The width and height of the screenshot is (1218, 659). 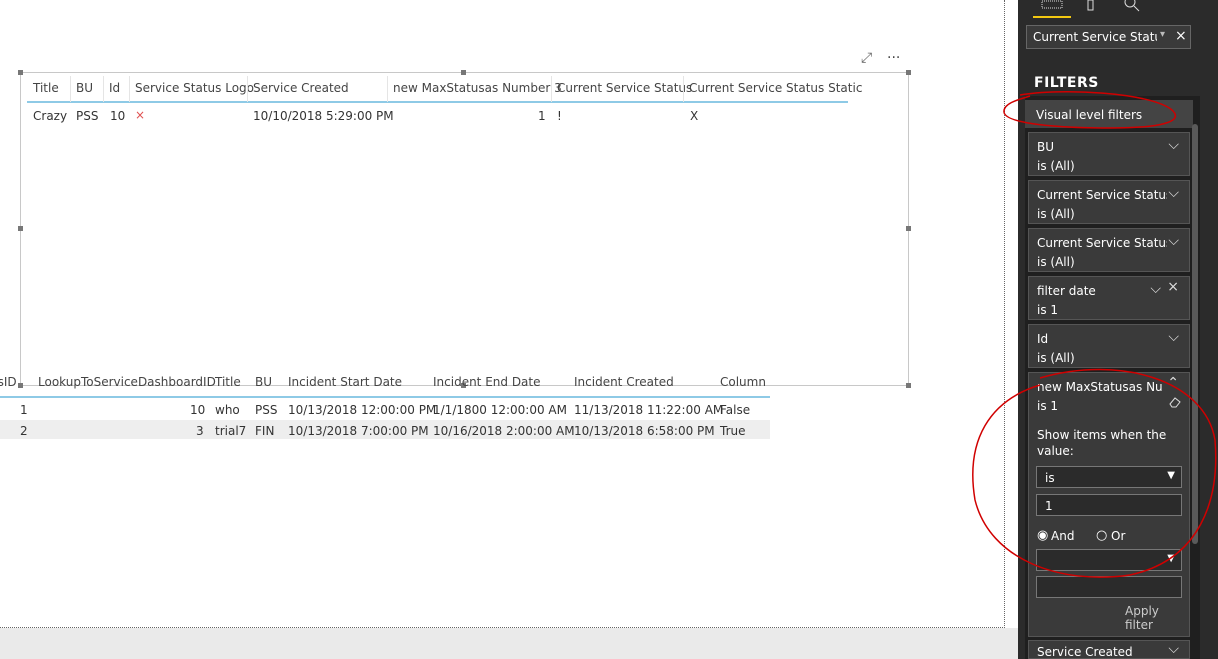 What do you see at coordinates (1094, 334) in the screenshot?
I see `annotation-overlay` at bounding box center [1094, 334].